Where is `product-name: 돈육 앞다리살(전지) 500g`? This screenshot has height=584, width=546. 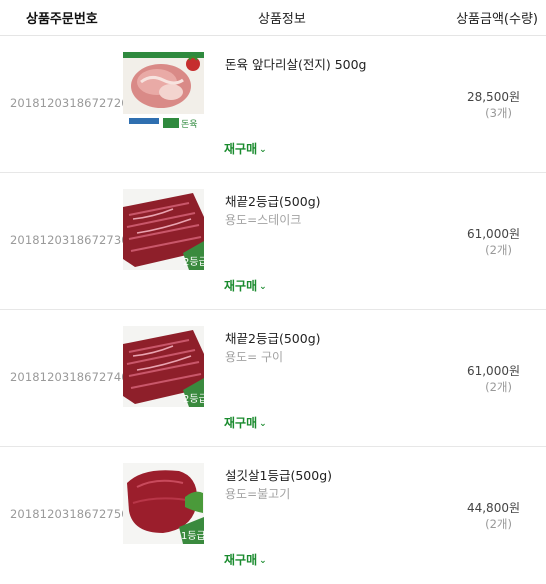
product-name: 돈육 앞다리살(전지) 500g is located at coordinates (296, 63).